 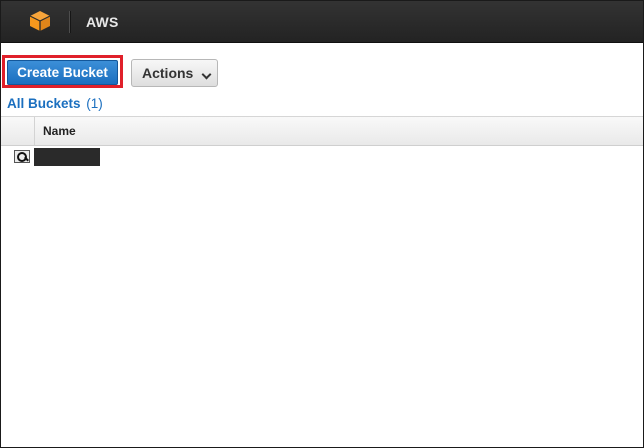 What do you see at coordinates (102, 22) in the screenshot?
I see `aws-menu-link: AWS` at bounding box center [102, 22].